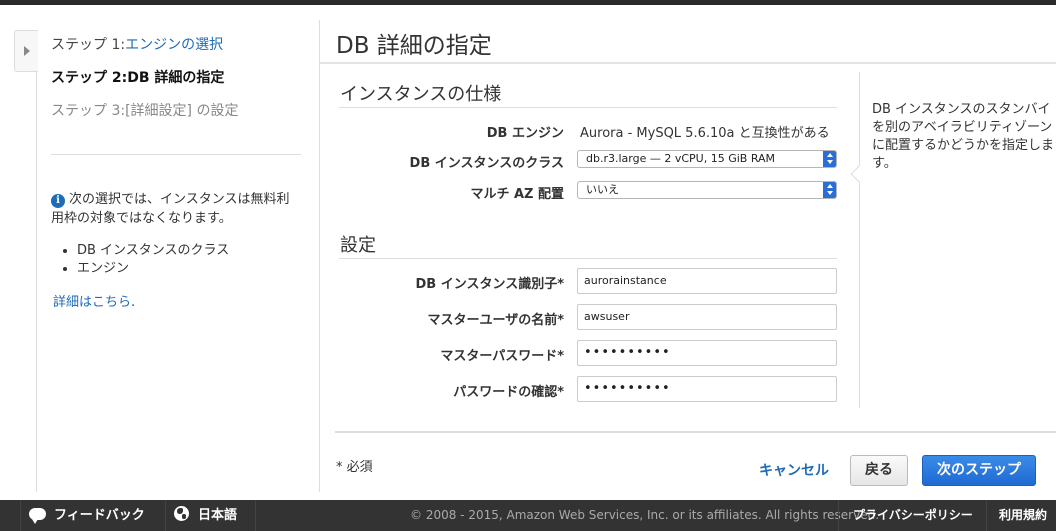 The height and width of the screenshot is (531, 1056). What do you see at coordinates (502, 356) in the screenshot?
I see `password-label: マスターパスワード*` at bounding box center [502, 356].